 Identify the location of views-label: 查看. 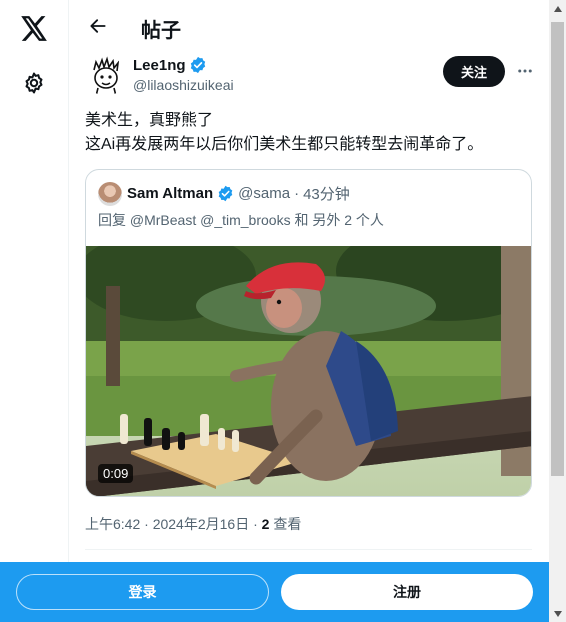
(285, 524).